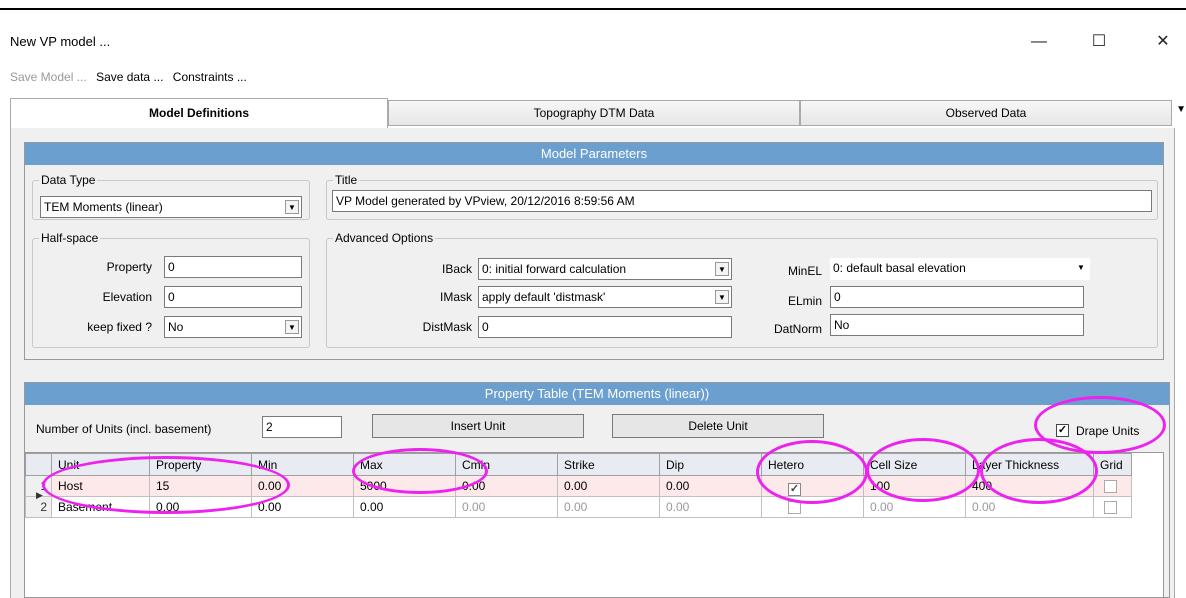  I want to click on minimize-button: —, so click(1039, 42).